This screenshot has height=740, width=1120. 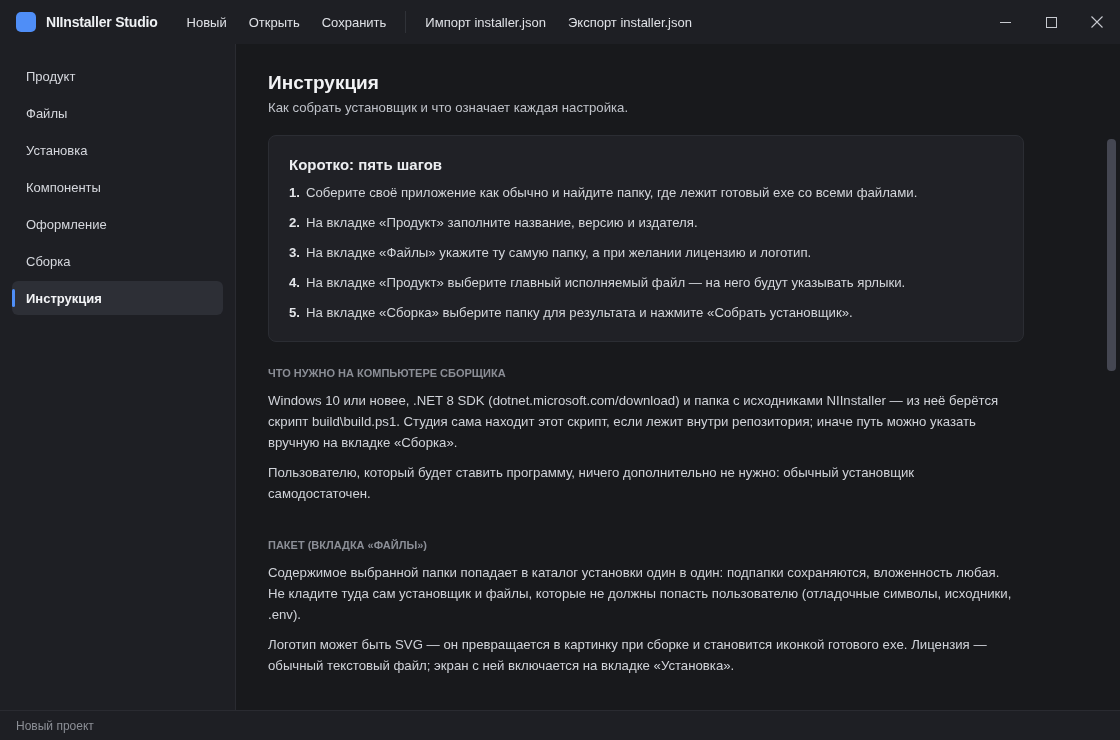 I want to click on sidebar-item: Установка, so click(x=117, y=150).